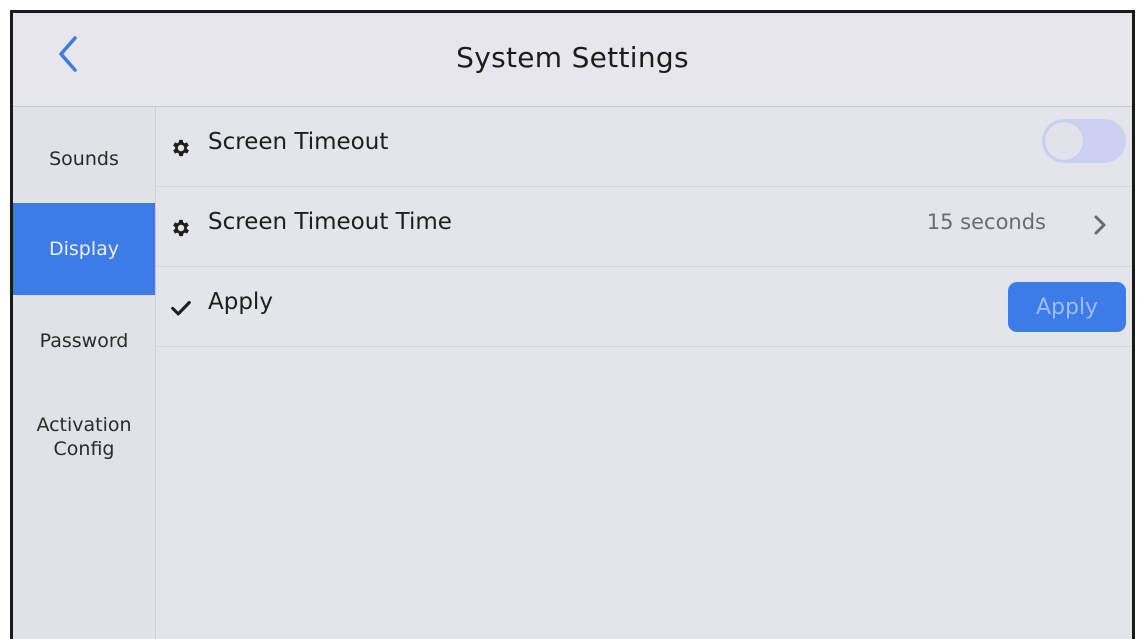 This screenshot has height=639, width=1145. I want to click on apply-button: Apply, so click(1067, 307).